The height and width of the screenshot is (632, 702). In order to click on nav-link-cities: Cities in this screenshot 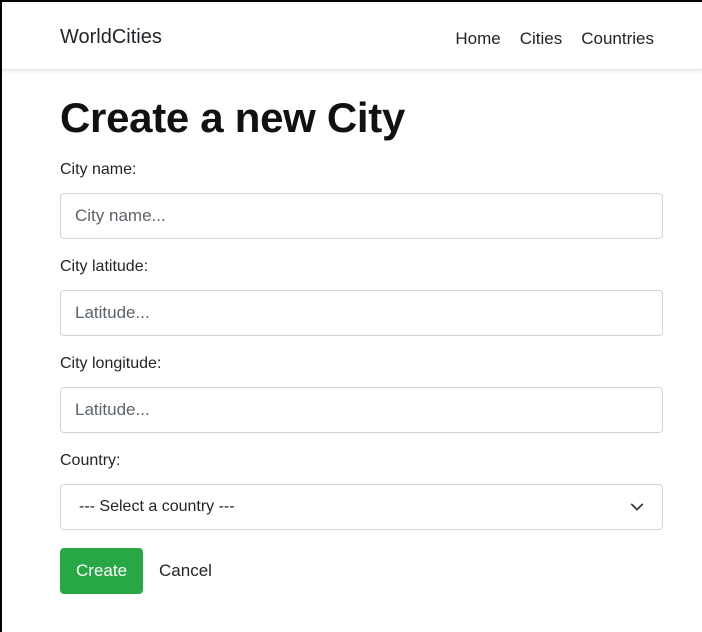, I will do `click(532, 39)`.